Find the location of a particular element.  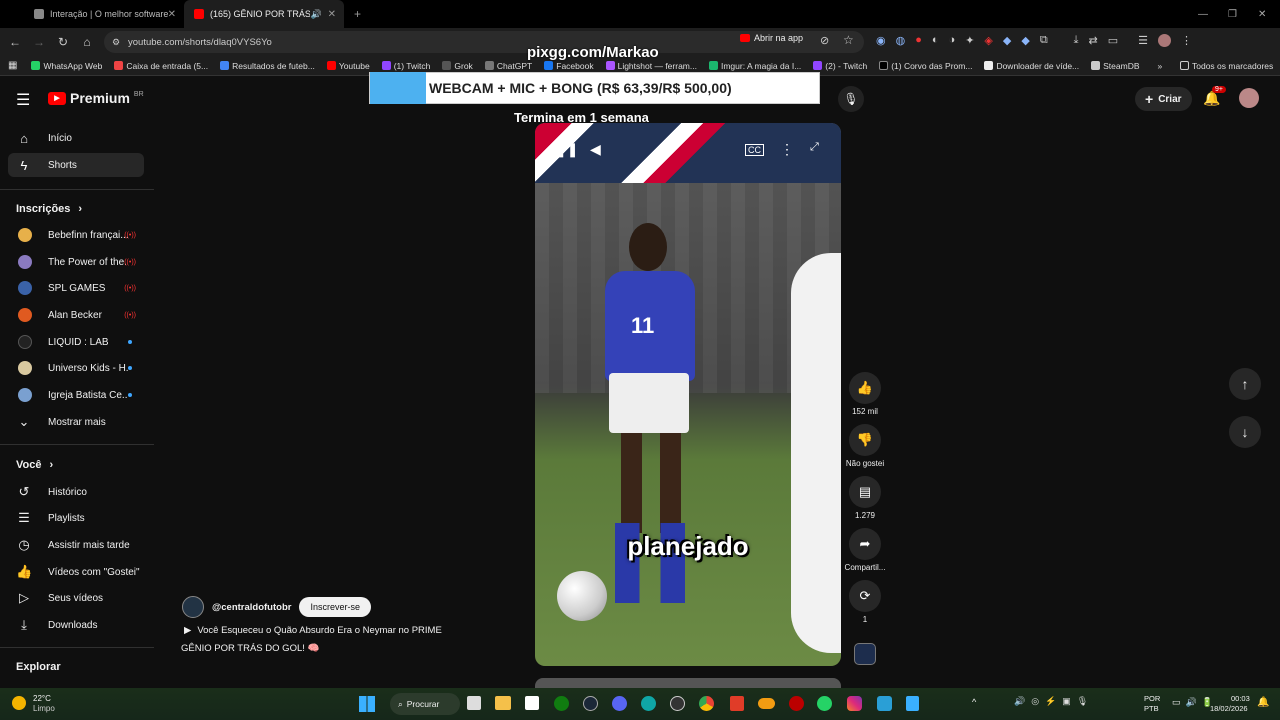

hamburger-menu-icon: ☰ is located at coordinates (23, 100).